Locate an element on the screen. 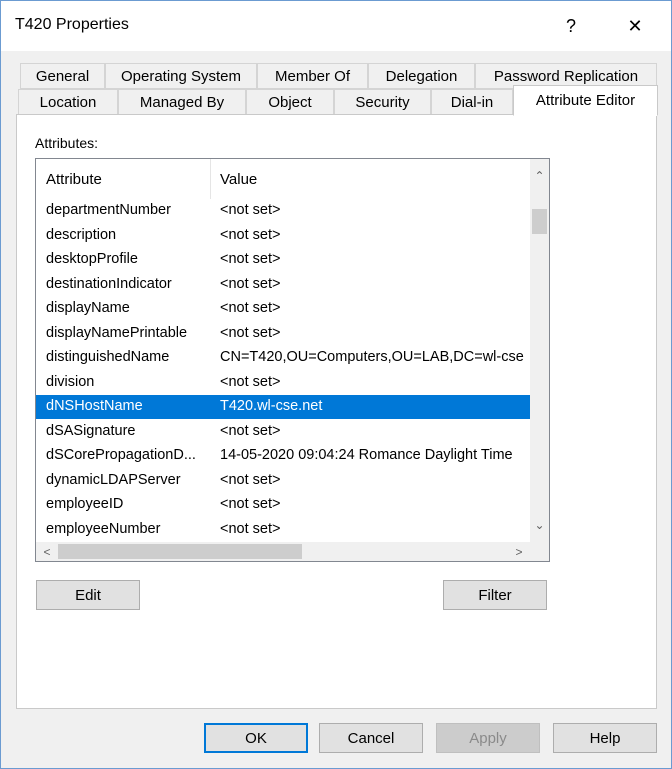 The image size is (672, 769). attribute-name: displayName is located at coordinates (88, 308).